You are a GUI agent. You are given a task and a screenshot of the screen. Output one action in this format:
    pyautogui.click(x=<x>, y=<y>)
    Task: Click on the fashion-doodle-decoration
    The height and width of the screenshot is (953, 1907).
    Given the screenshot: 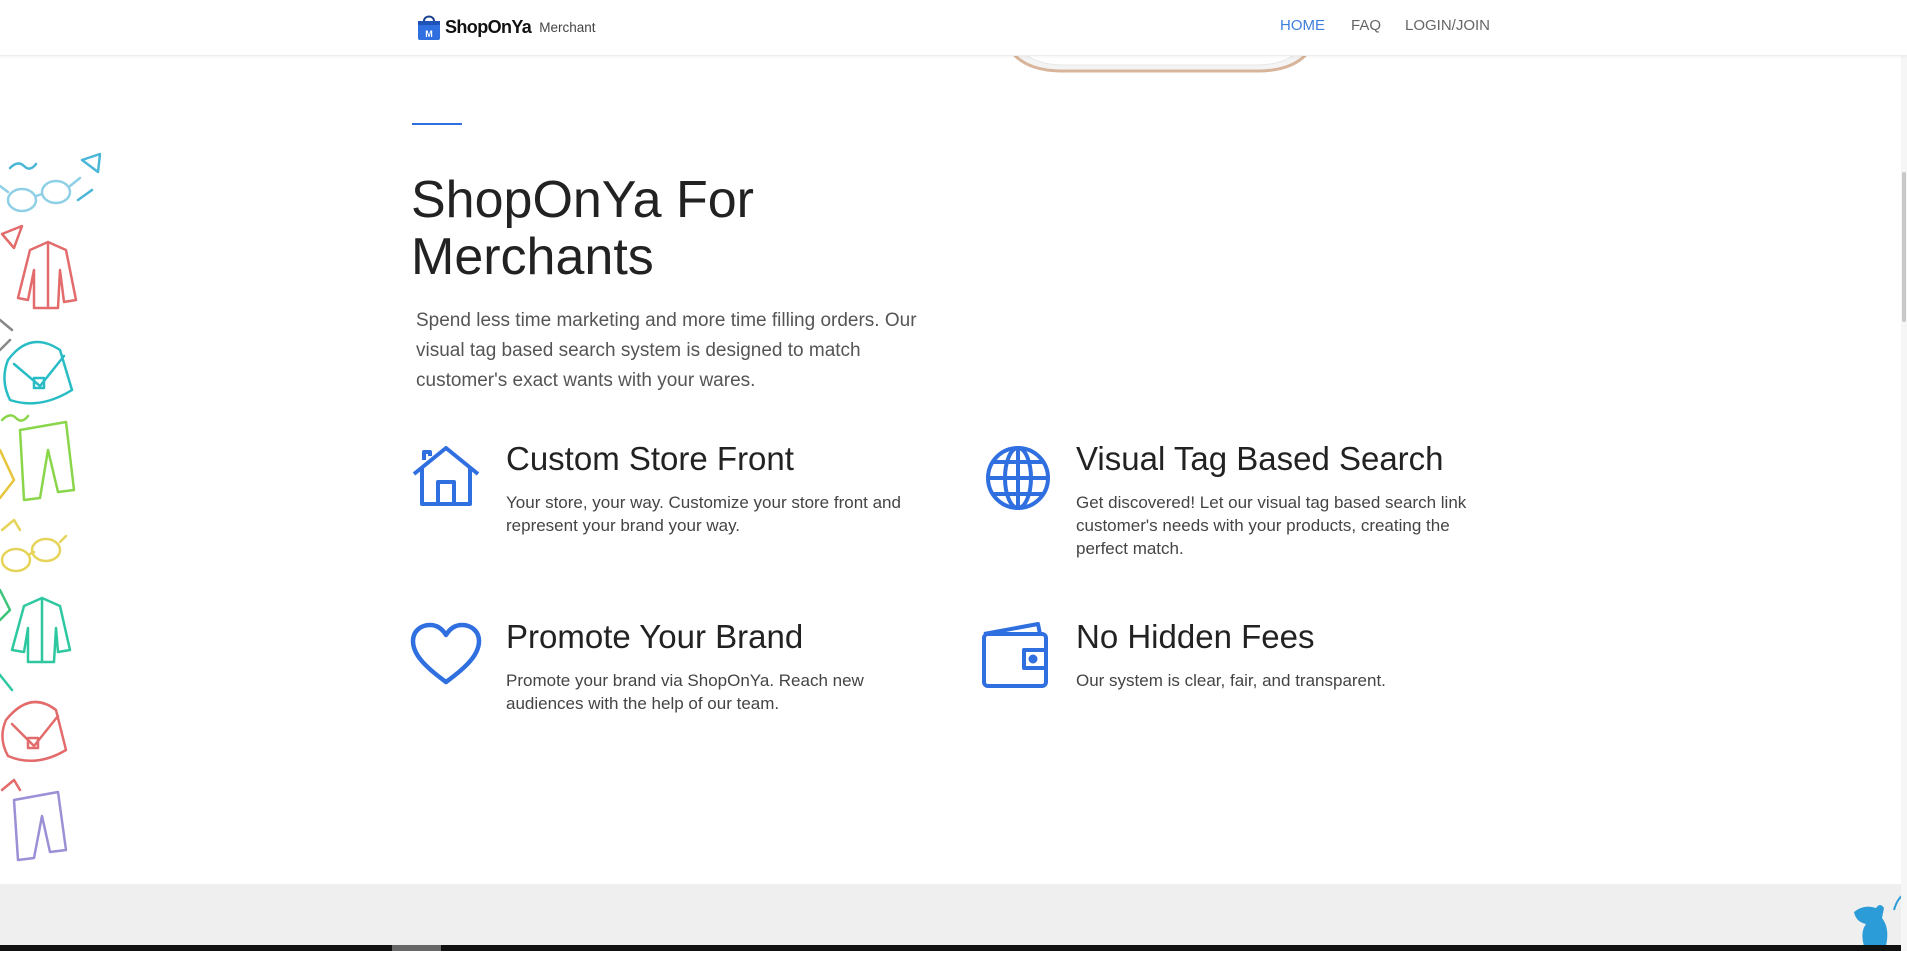 What is the action you would take?
    pyautogui.click(x=55, y=517)
    